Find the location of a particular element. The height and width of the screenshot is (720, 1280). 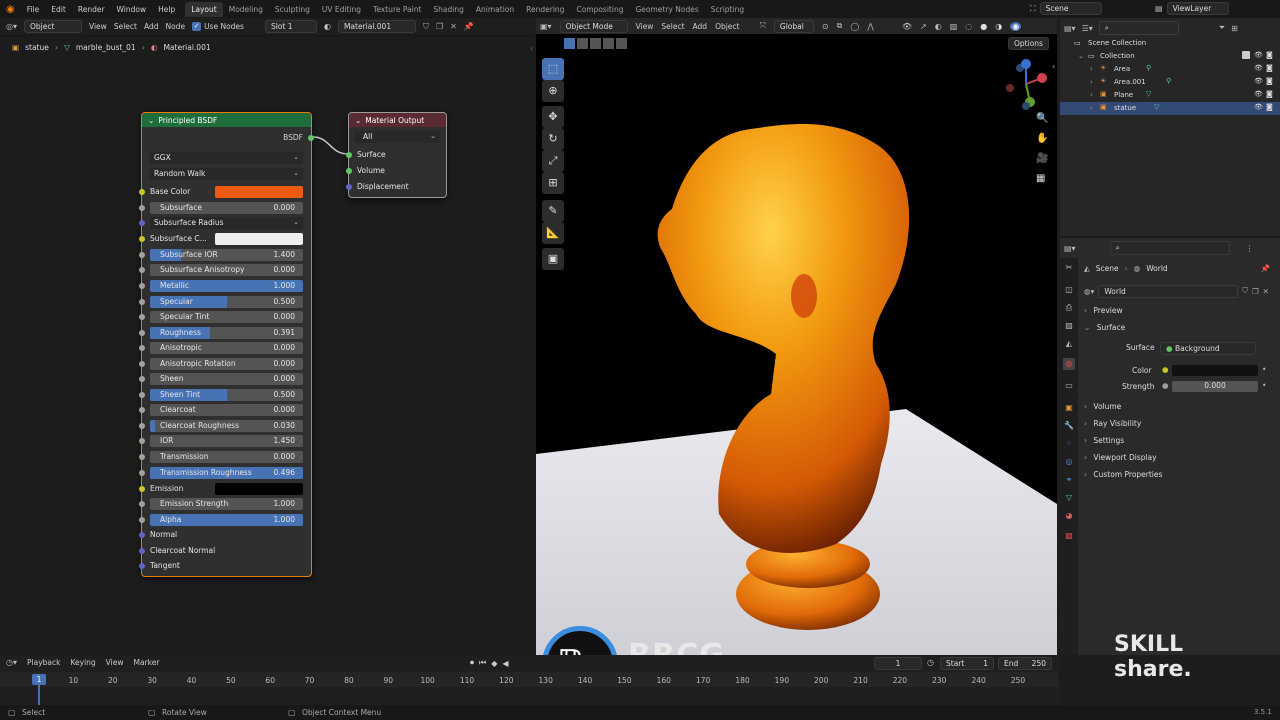

specular-socket is located at coordinates (142, 302).